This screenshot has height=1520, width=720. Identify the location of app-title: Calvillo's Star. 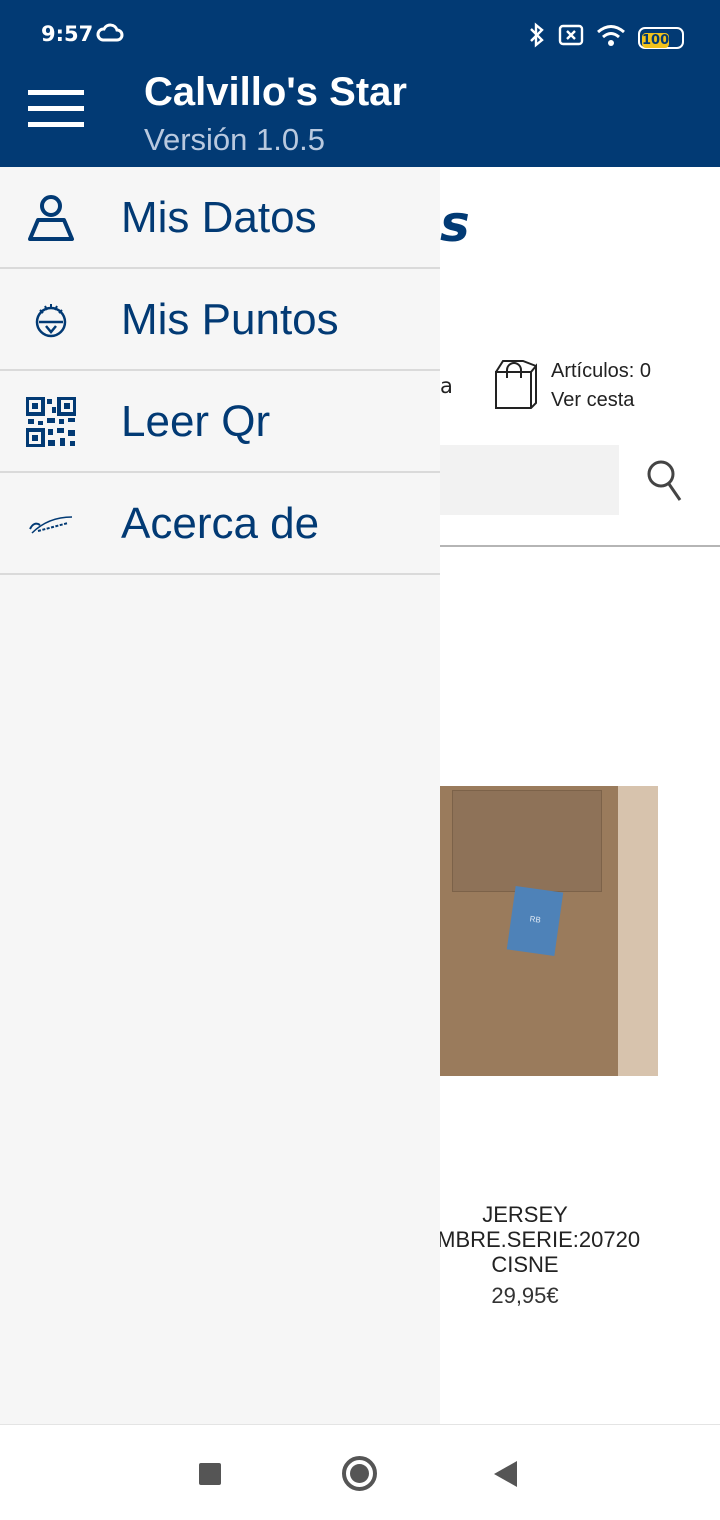
(275, 92).